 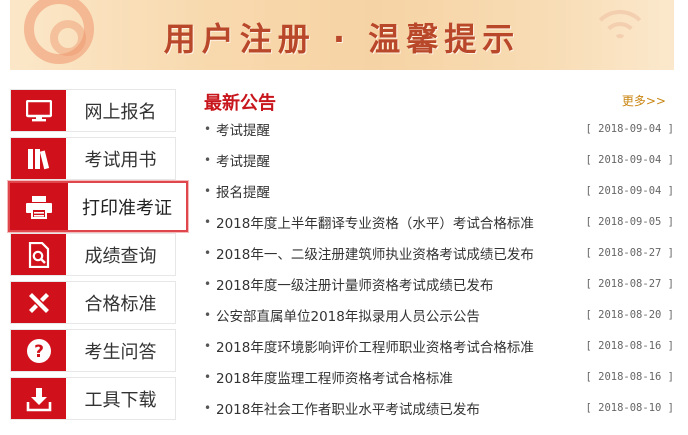 I want to click on list-item: • 2018年度监理工程师资格考试合格标准[ 2018-08-16 ], so click(x=439, y=377).